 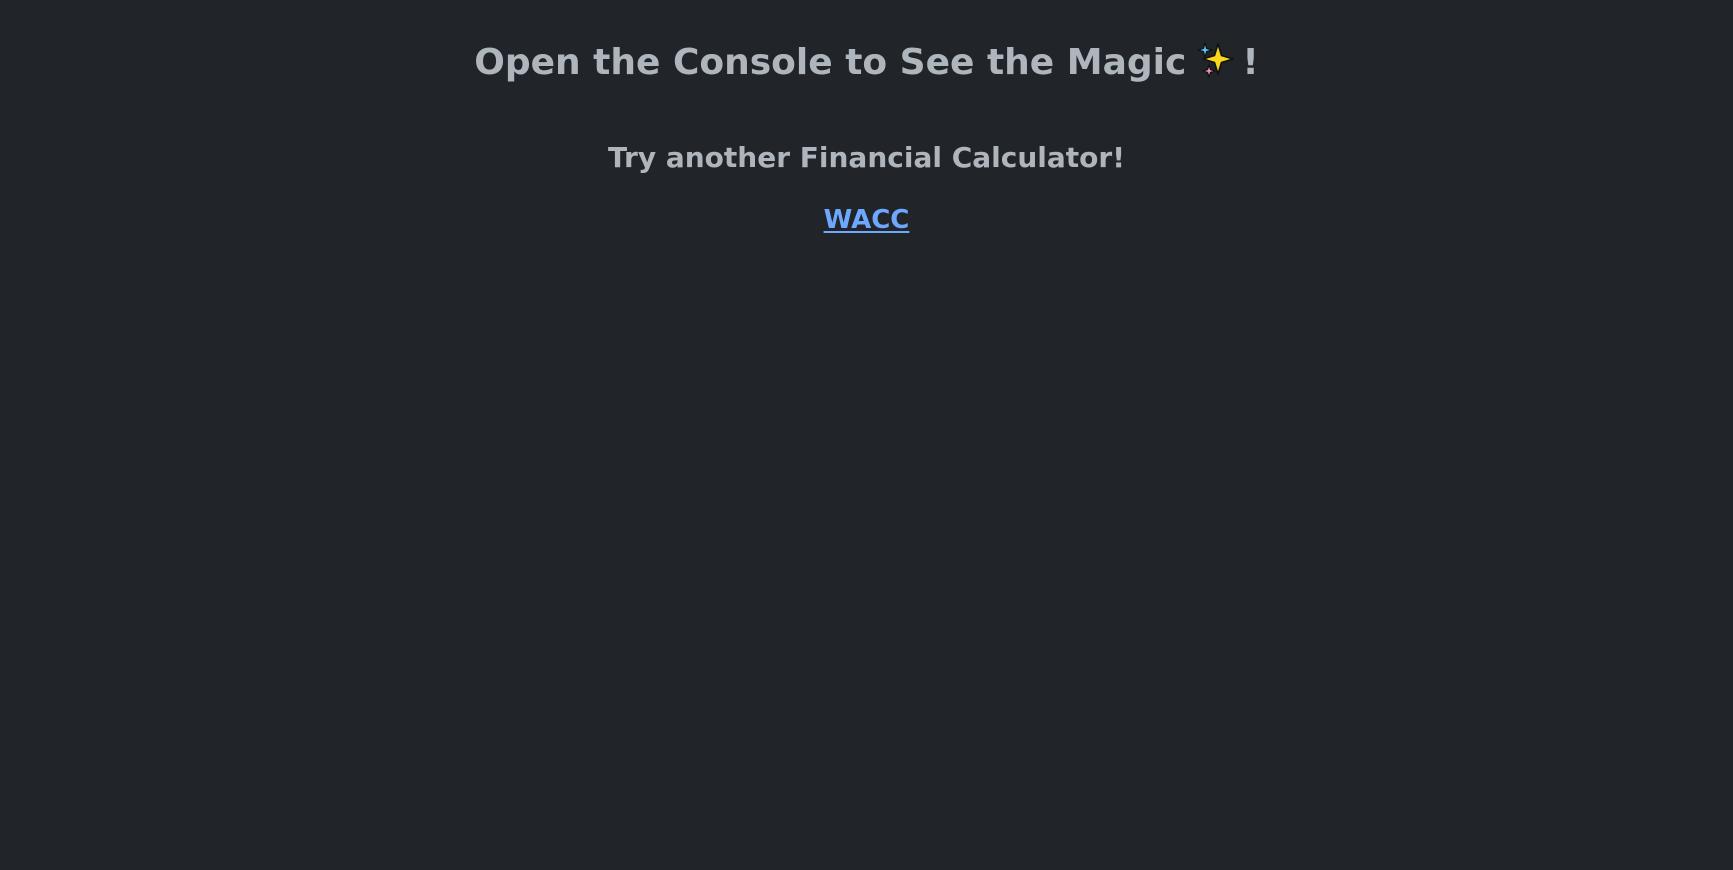 I want to click on calculator-links: WACC, so click(x=866, y=221).